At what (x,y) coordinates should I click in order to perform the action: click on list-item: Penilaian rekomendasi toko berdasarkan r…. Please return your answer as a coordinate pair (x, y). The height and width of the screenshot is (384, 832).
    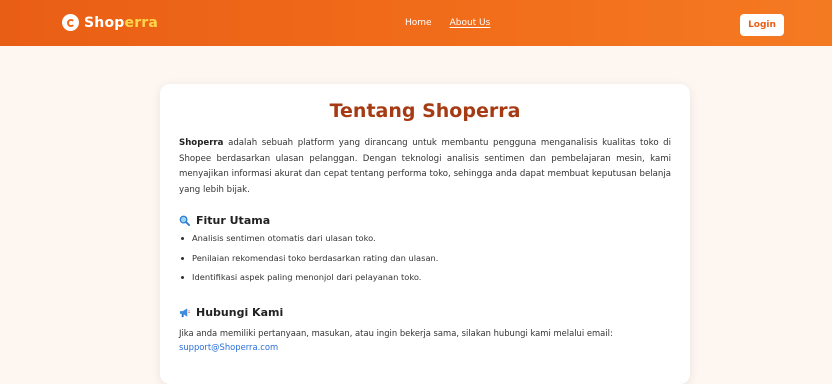
    Looking at the image, I should click on (308, 263).